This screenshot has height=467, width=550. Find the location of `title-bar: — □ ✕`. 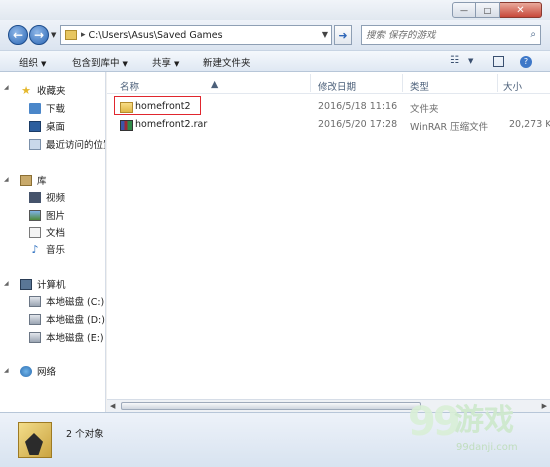

title-bar: — □ ✕ is located at coordinates (275, 10).